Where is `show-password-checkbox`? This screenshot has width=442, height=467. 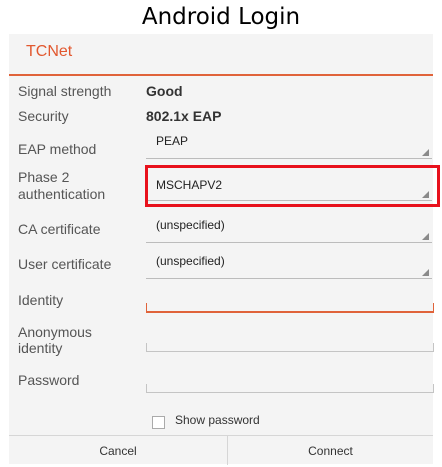 show-password-checkbox is located at coordinates (158, 422).